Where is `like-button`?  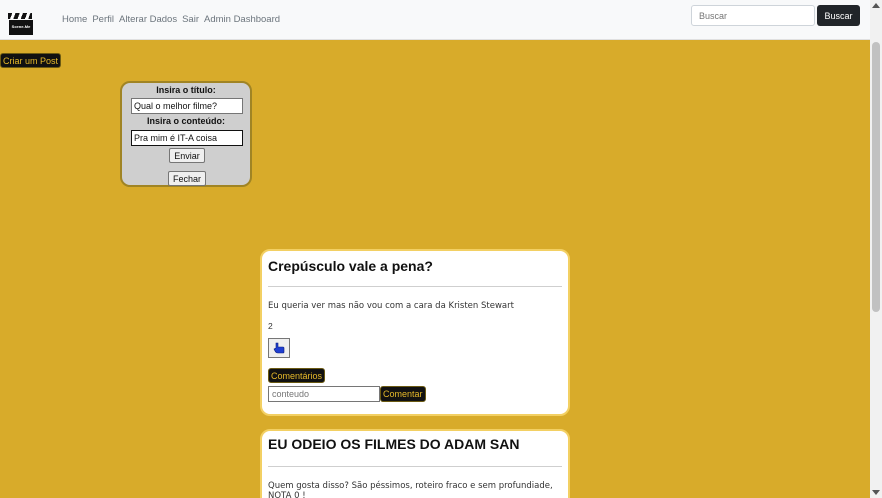 like-button is located at coordinates (279, 348).